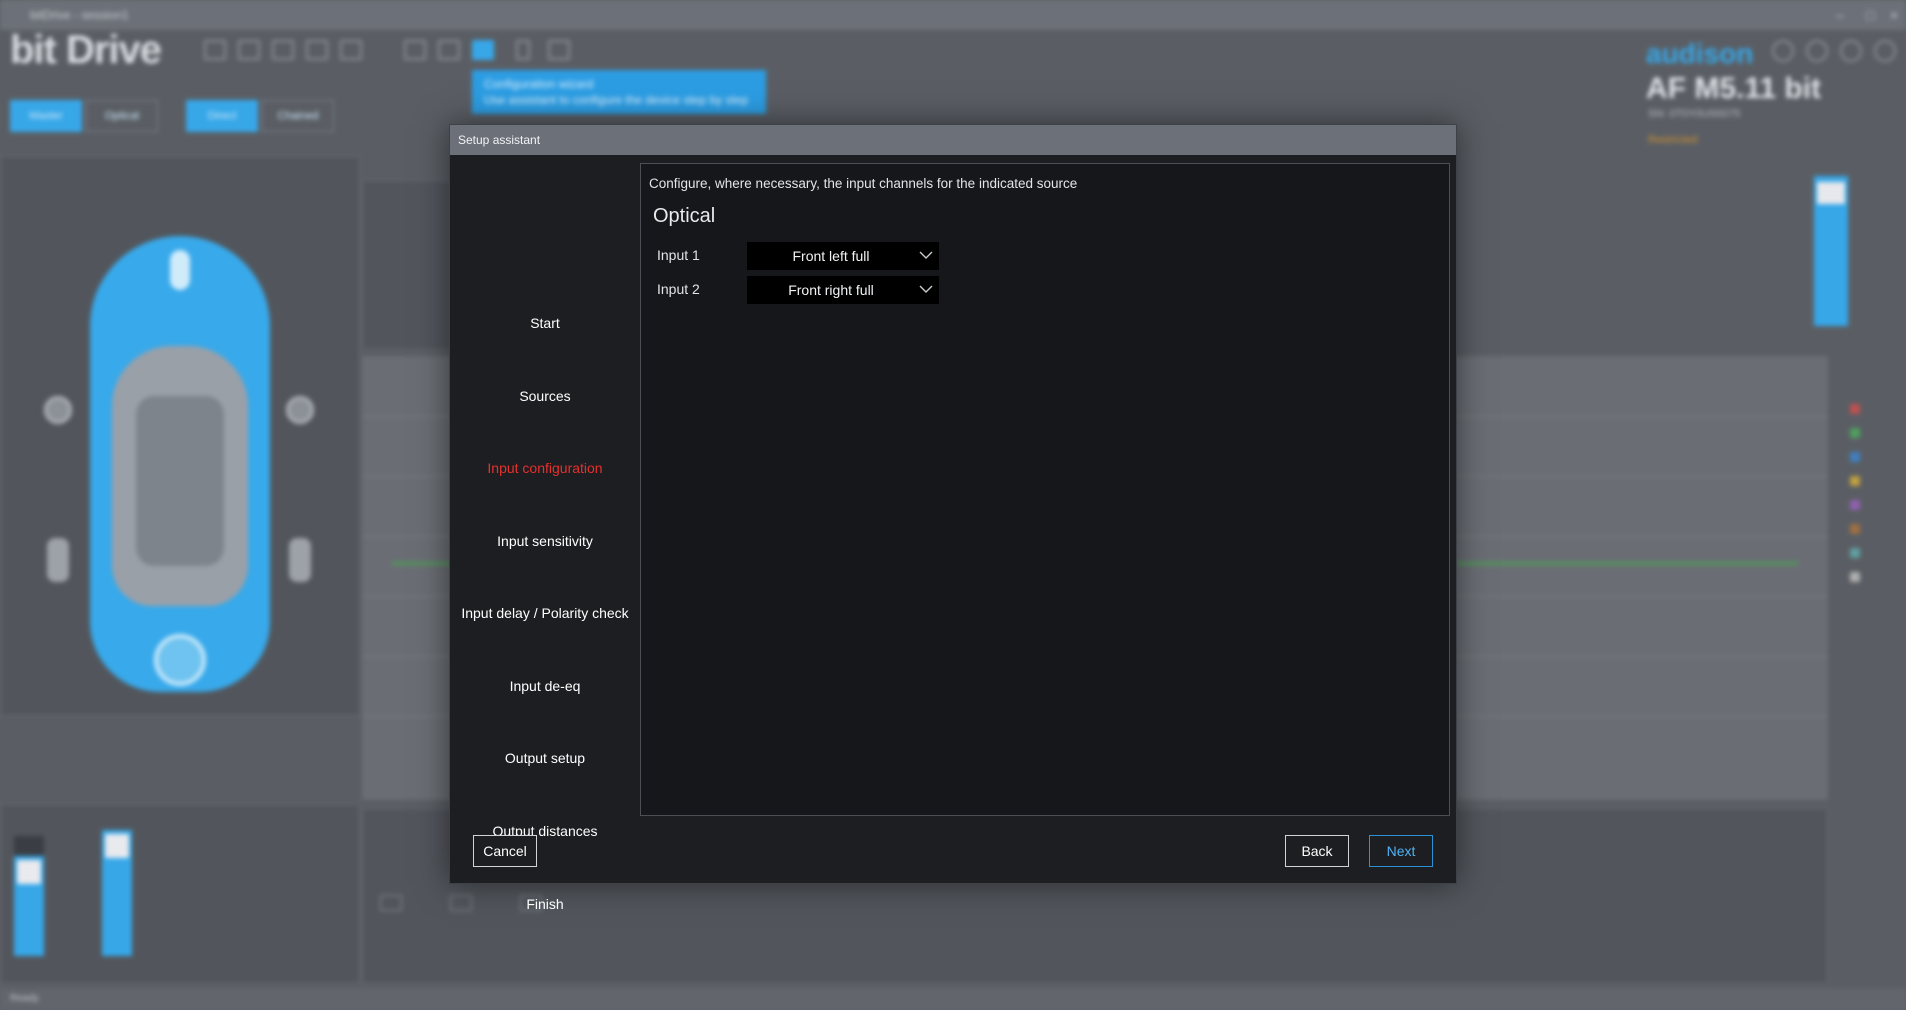 This screenshot has width=1906, height=1010. I want to click on save-icon, so click(283, 50).